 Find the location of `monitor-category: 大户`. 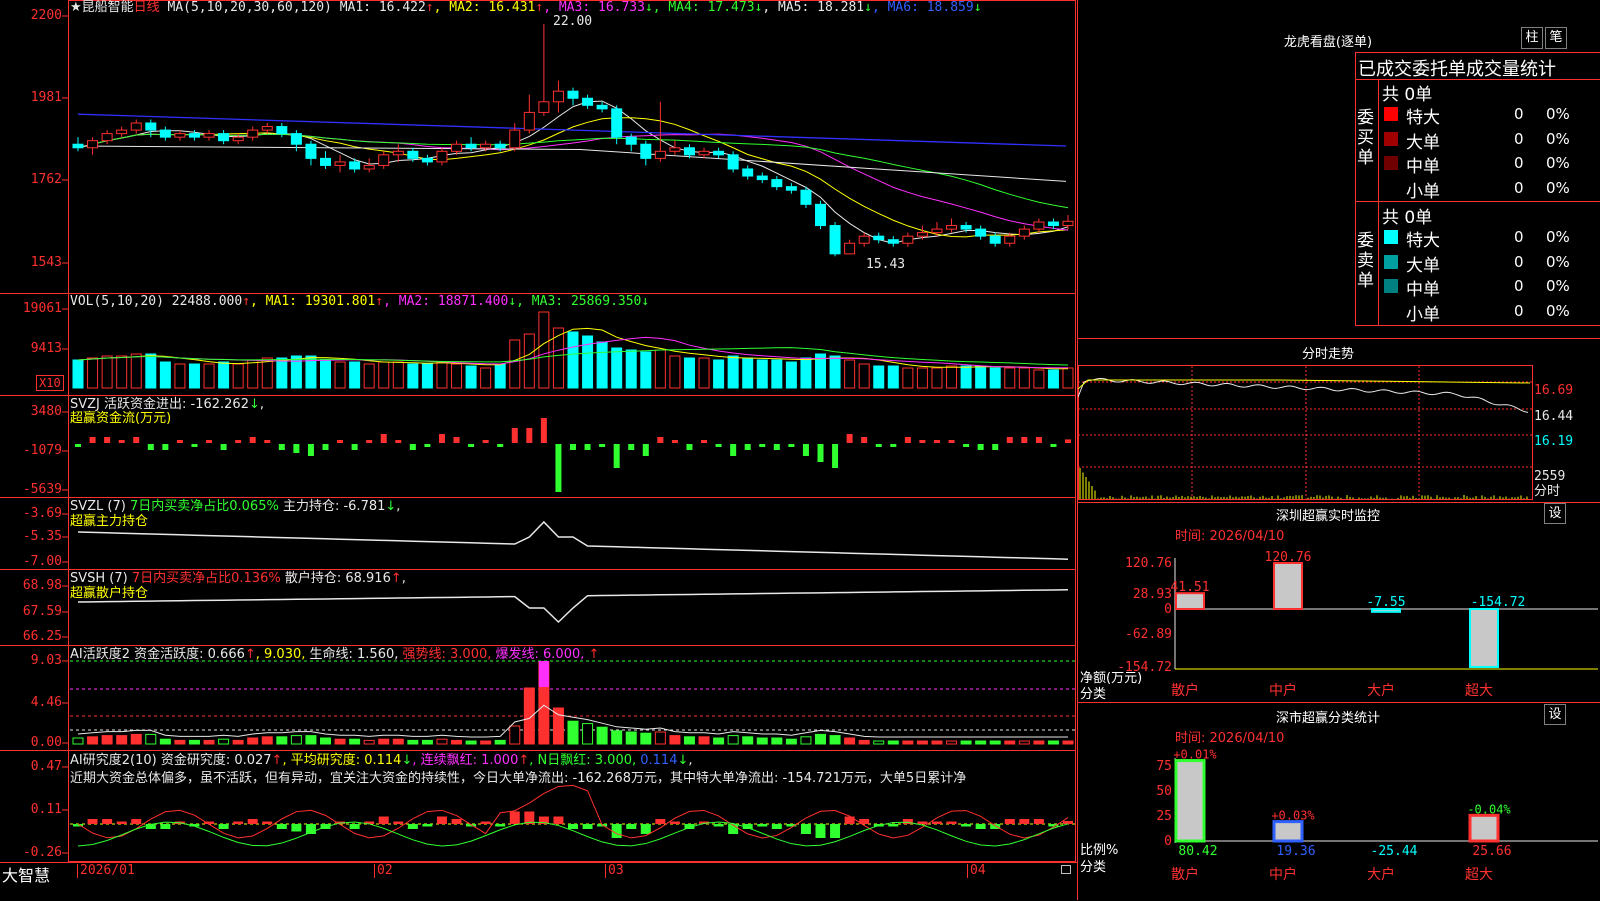

monitor-category: 大户 is located at coordinates (1381, 690).